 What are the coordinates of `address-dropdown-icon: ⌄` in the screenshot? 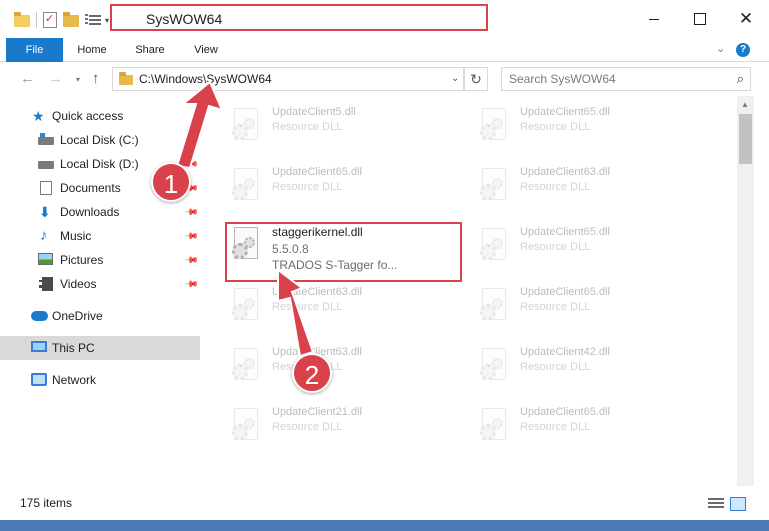 It's located at (455, 78).